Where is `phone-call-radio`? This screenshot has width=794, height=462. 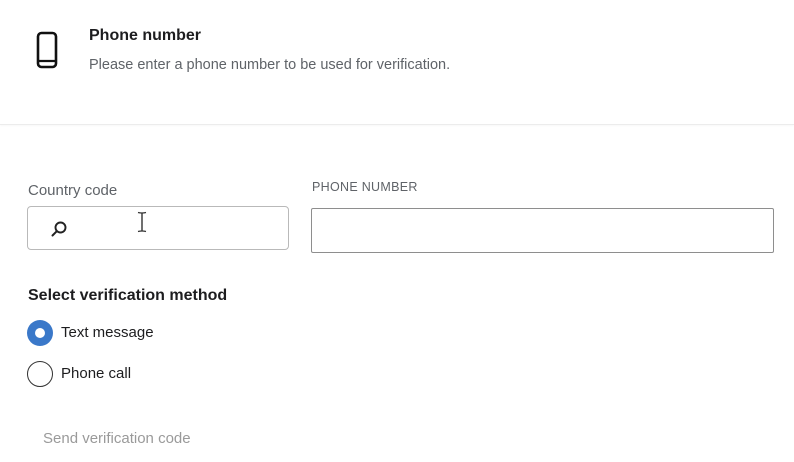
phone-call-radio is located at coordinates (40, 374).